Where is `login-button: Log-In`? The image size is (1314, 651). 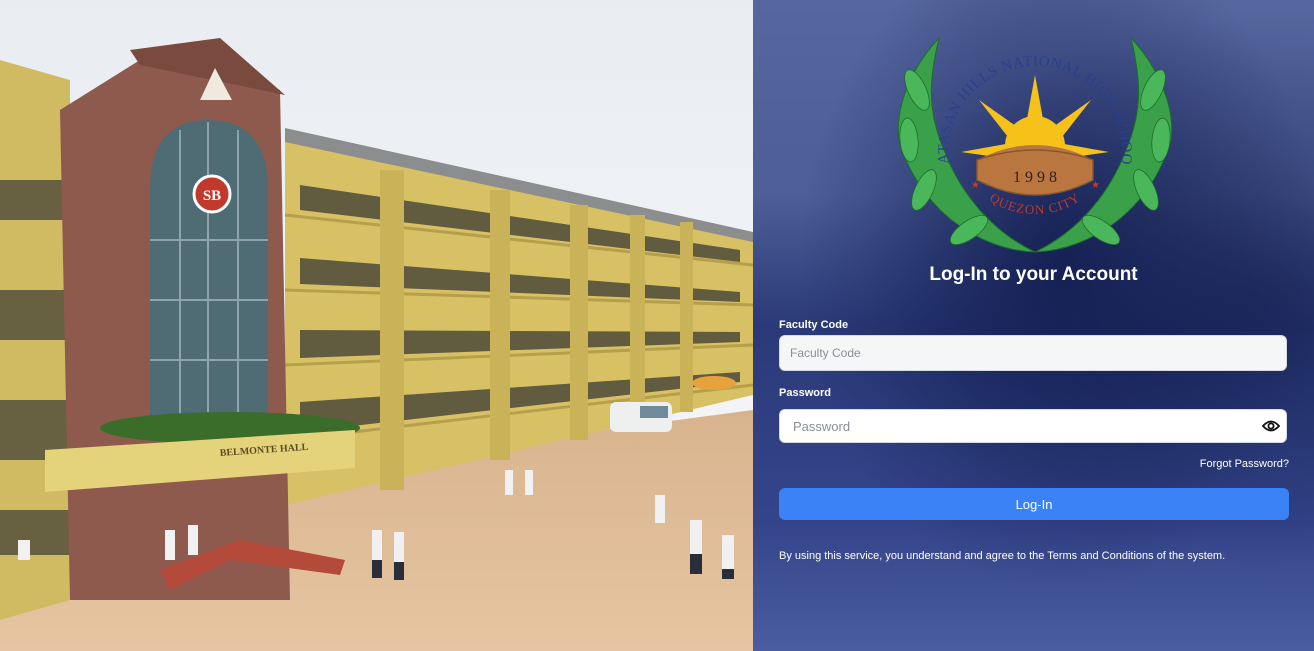 login-button: Log-In is located at coordinates (1034, 504).